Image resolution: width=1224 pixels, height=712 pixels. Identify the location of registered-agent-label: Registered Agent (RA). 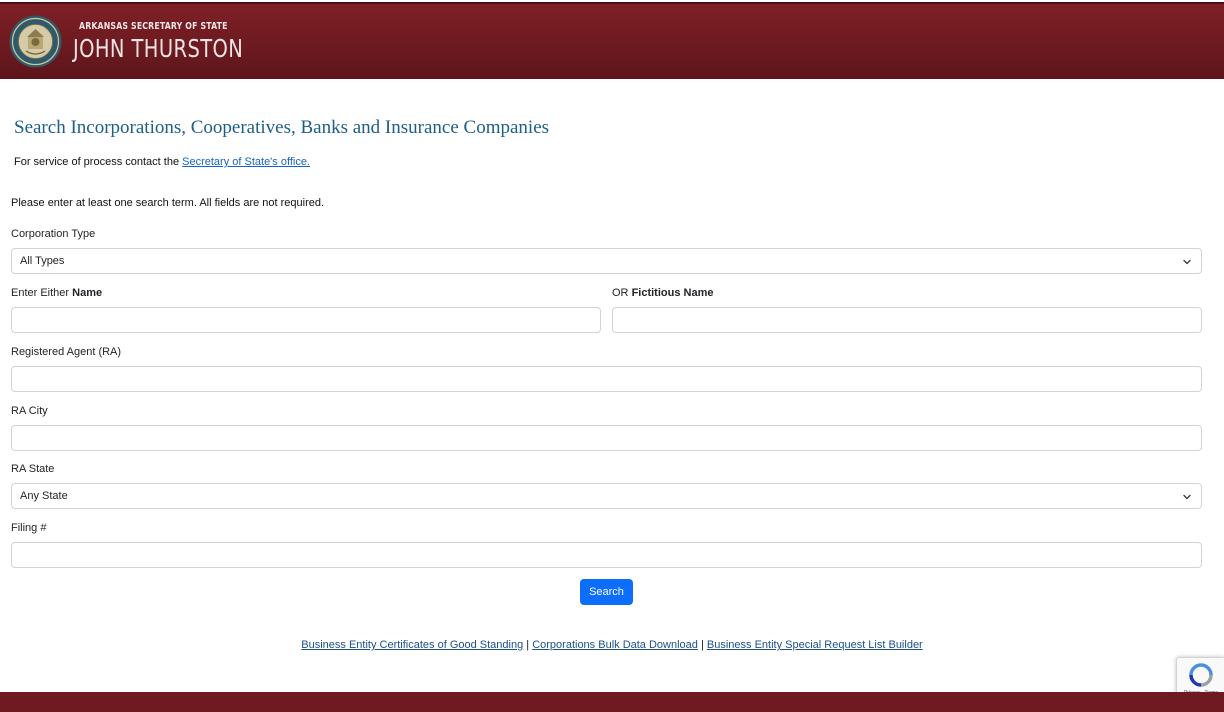
(66, 352).